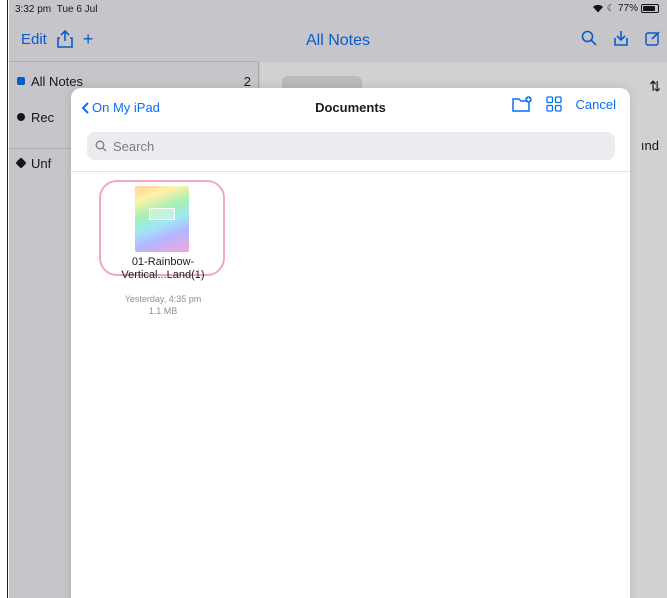  What do you see at coordinates (338, 10) in the screenshot?
I see `status-bar: 3:32 pm Tue 6 Jul ☾ 77%` at bounding box center [338, 10].